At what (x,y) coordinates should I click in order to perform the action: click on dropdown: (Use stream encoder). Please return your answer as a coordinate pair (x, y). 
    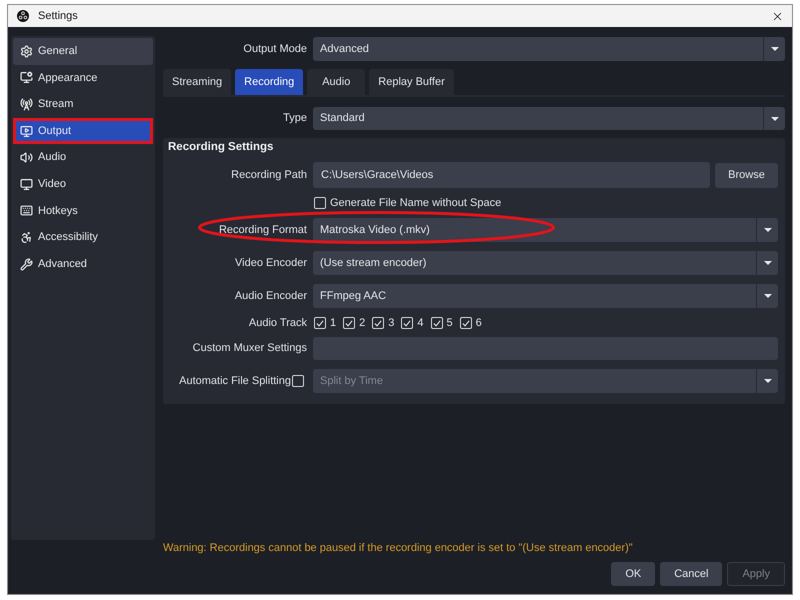
    Looking at the image, I should click on (545, 263).